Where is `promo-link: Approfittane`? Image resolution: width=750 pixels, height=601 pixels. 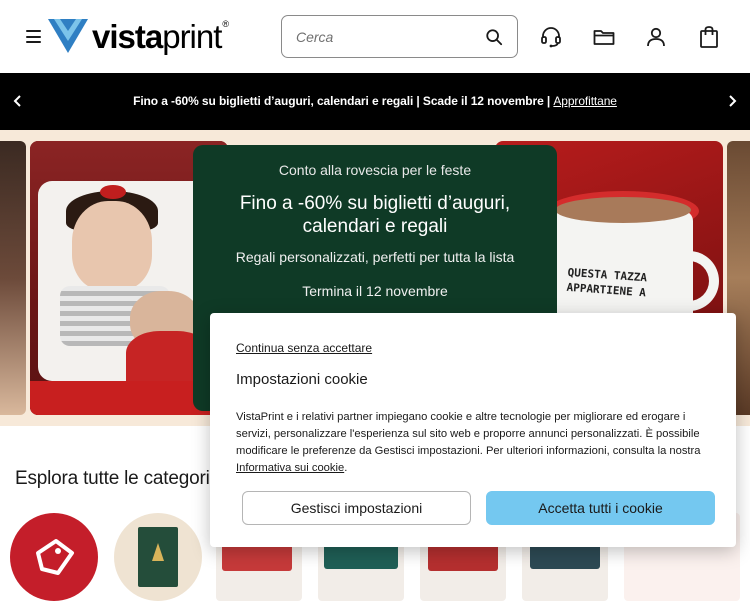
promo-link: Approfittane is located at coordinates (585, 101).